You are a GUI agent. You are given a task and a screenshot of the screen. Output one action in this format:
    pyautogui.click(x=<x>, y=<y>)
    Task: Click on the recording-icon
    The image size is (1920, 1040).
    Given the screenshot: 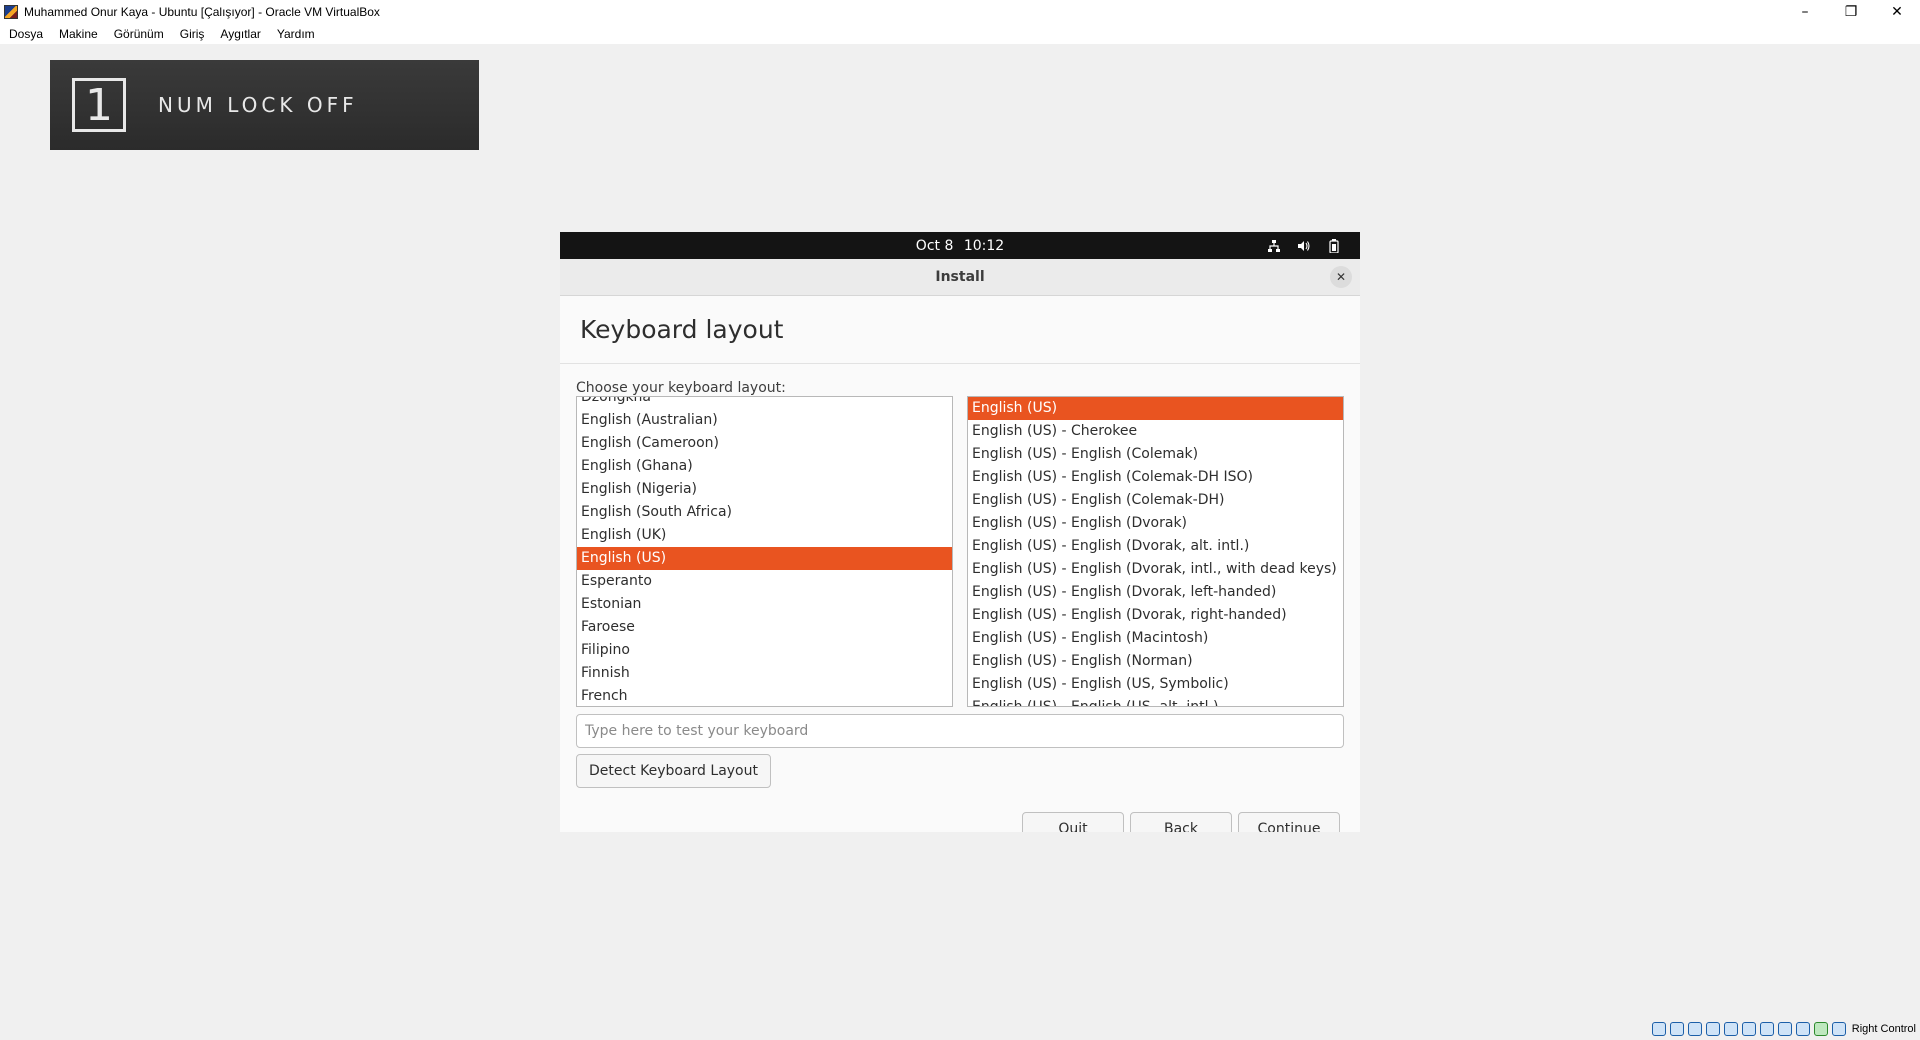 What is the action you would take?
    pyautogui.click(x=1802, y=1029)
    